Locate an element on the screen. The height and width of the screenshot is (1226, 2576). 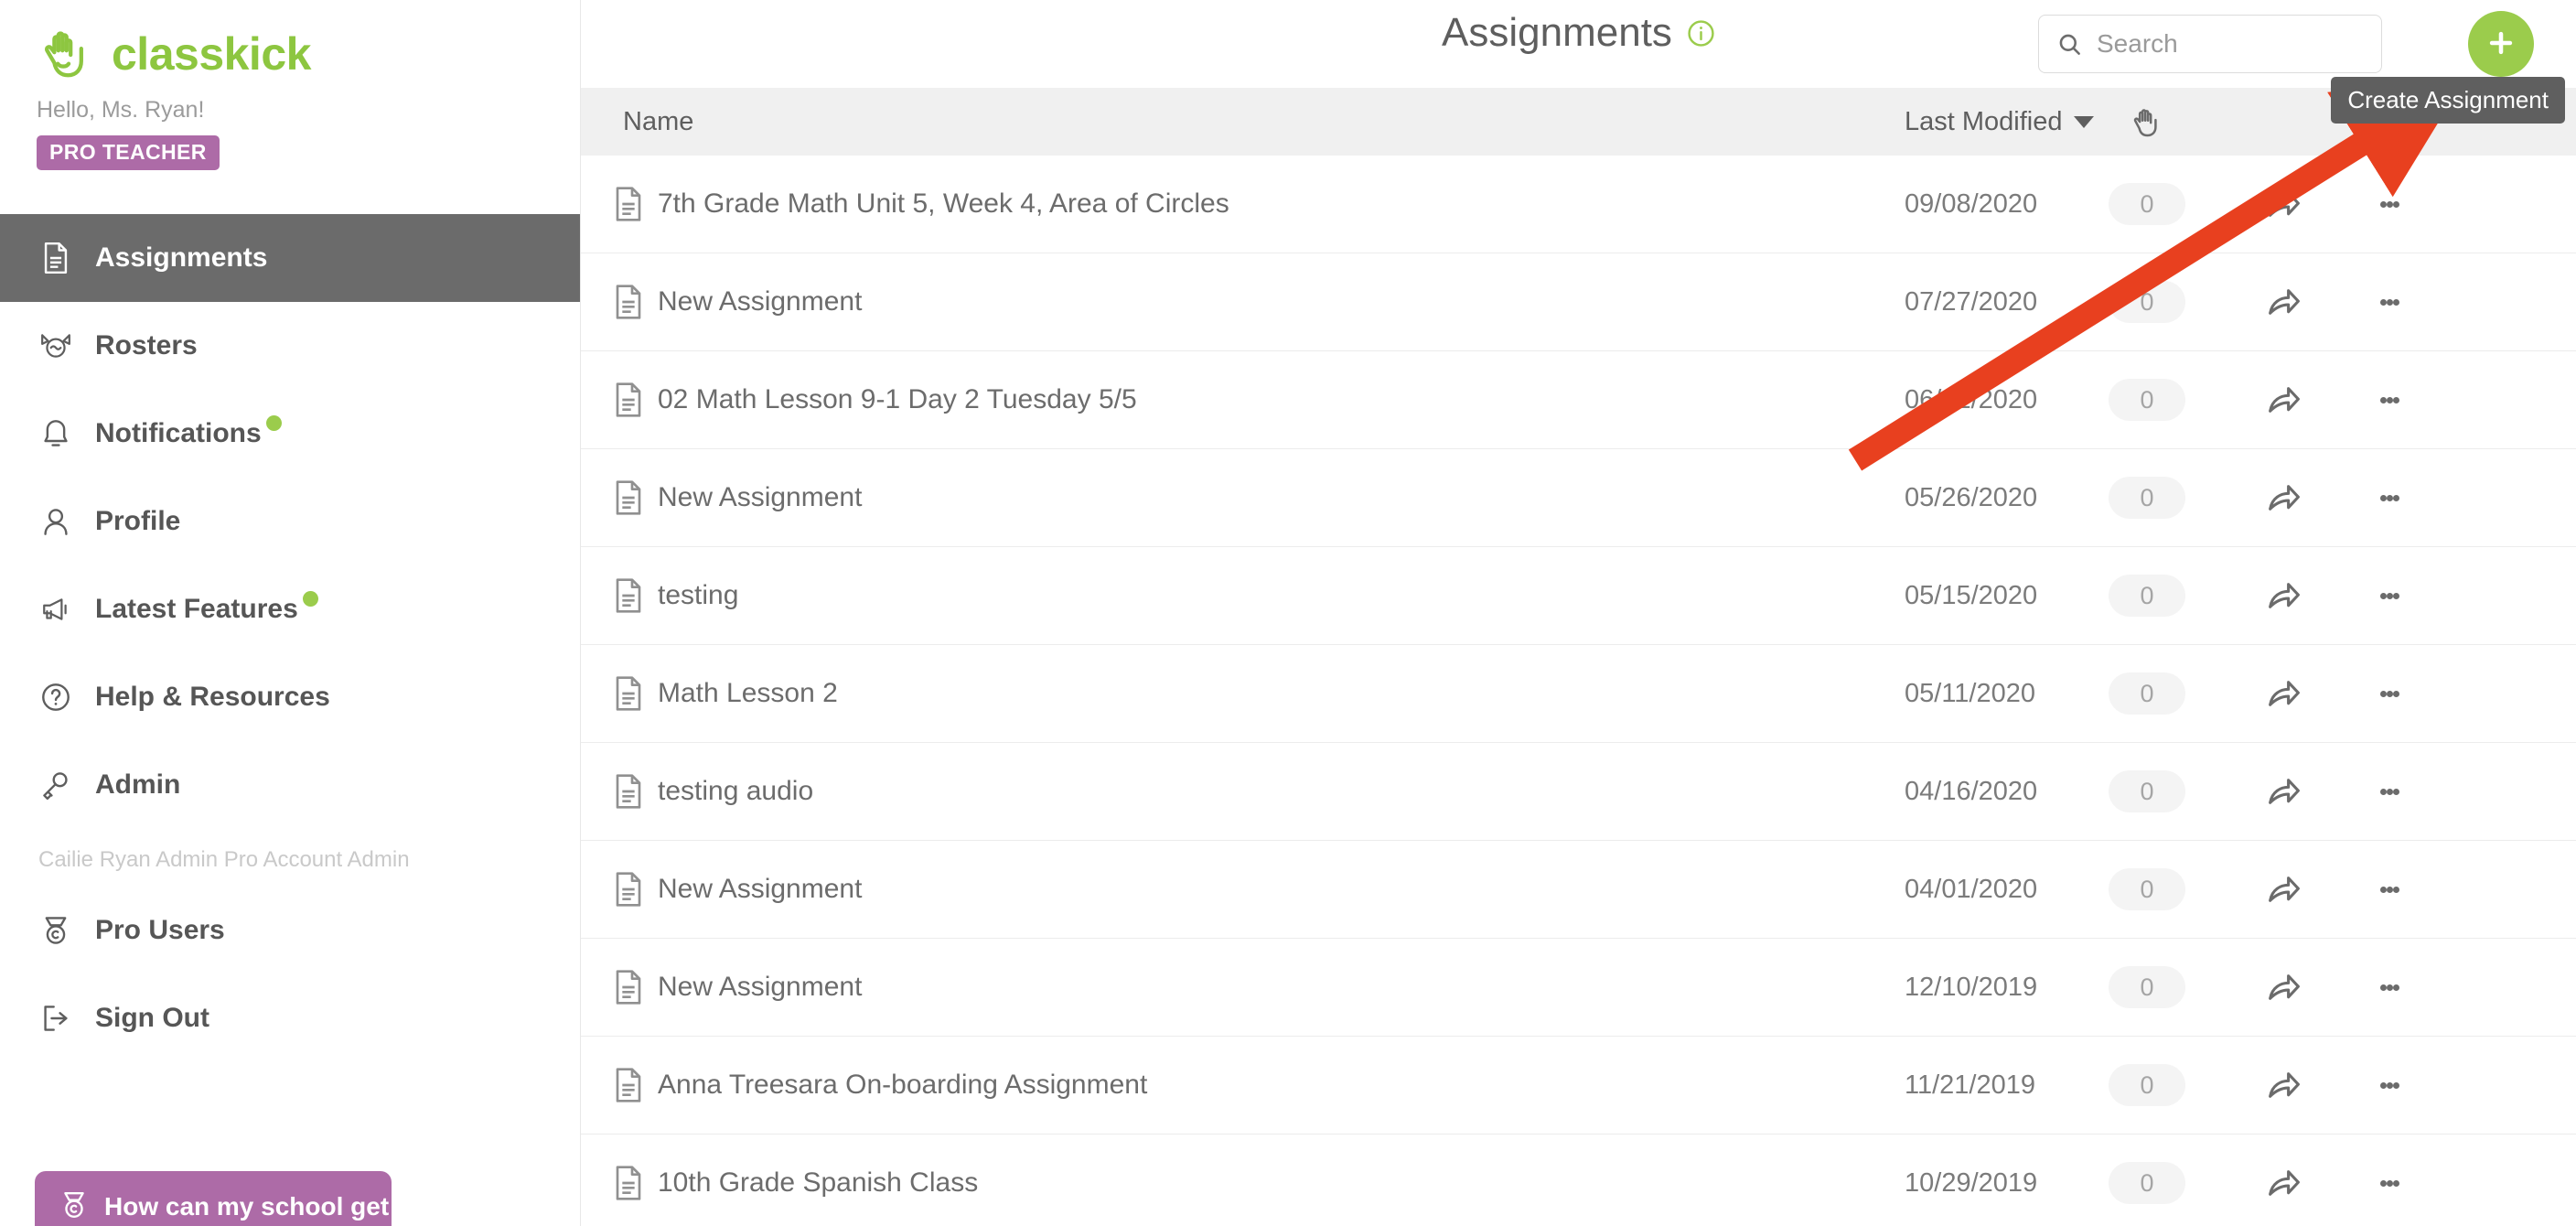
sidebar-item-notifications: Notifications is located at coordinates (290, 434).